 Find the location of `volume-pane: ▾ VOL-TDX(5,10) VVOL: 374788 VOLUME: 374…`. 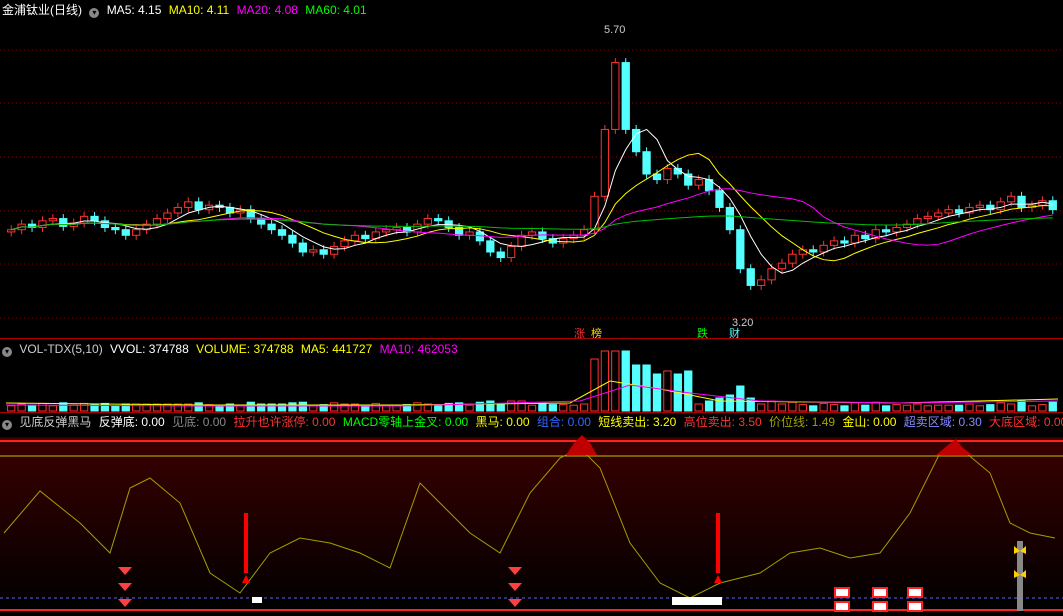

volume-pane: ▾ VOL-TDX(5,10) VVOL: 374788 VOLUME: 374… is located at coordinates (531, 375).